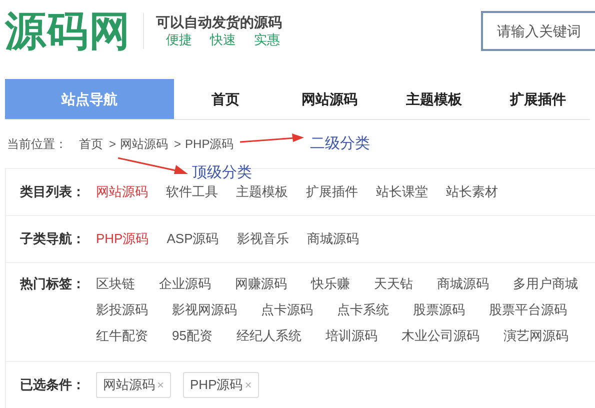 The width and height of the screenshot is (595, 408). I want to click on tag-link: 影视网源码, so click(204, 310).